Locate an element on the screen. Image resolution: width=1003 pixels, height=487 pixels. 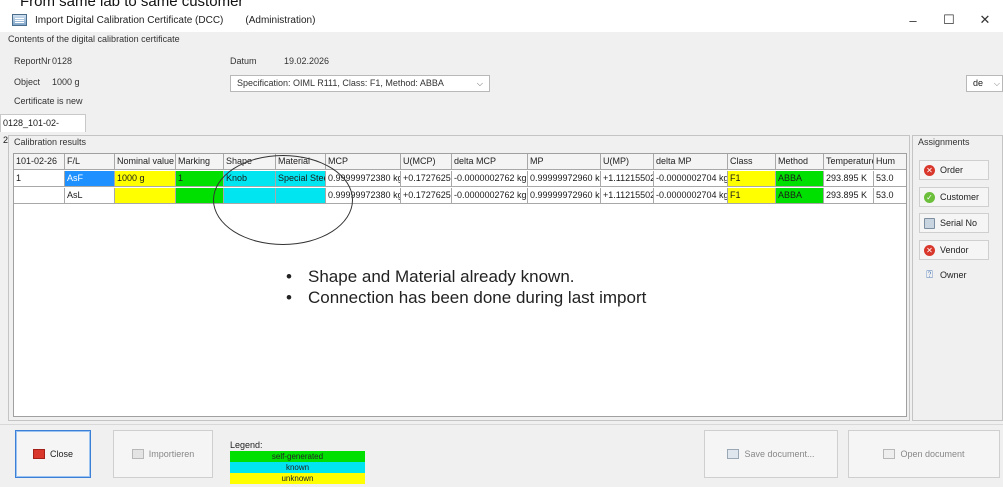
language-select: de ⌵ is located at coordinates (984, 83).